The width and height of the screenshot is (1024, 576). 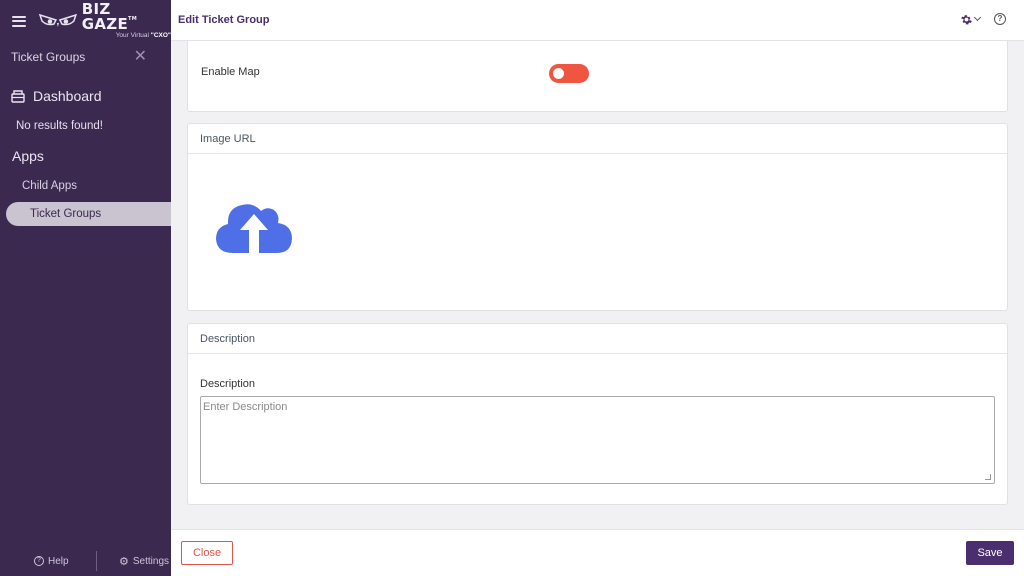 What do you see at coordinates (39, 561) in the screenshot?
I see `help-icon: ?` at bounding box center [39, 561].